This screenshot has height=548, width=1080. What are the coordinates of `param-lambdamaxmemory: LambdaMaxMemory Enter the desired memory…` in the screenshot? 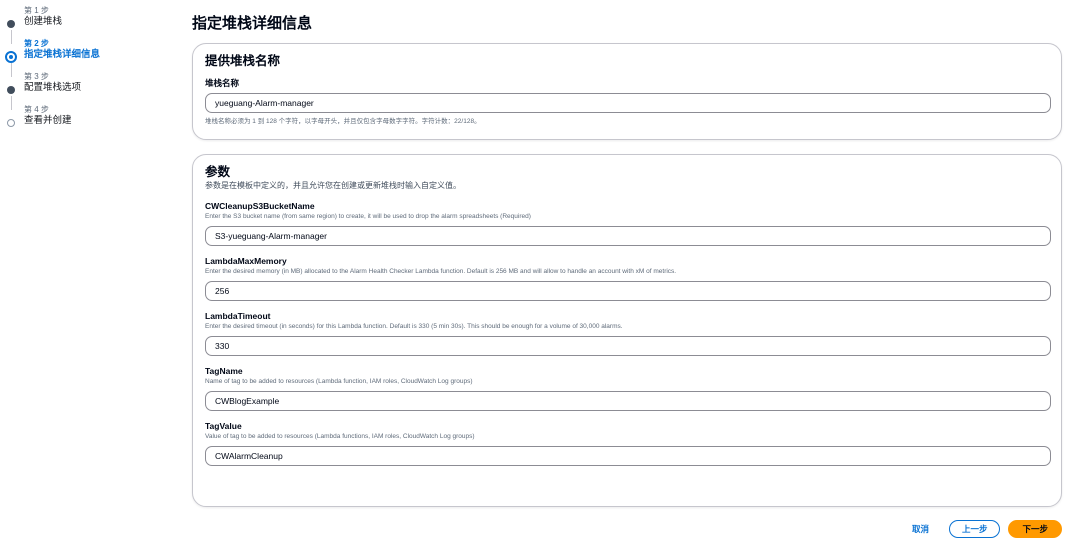 It's located at (628, 278).